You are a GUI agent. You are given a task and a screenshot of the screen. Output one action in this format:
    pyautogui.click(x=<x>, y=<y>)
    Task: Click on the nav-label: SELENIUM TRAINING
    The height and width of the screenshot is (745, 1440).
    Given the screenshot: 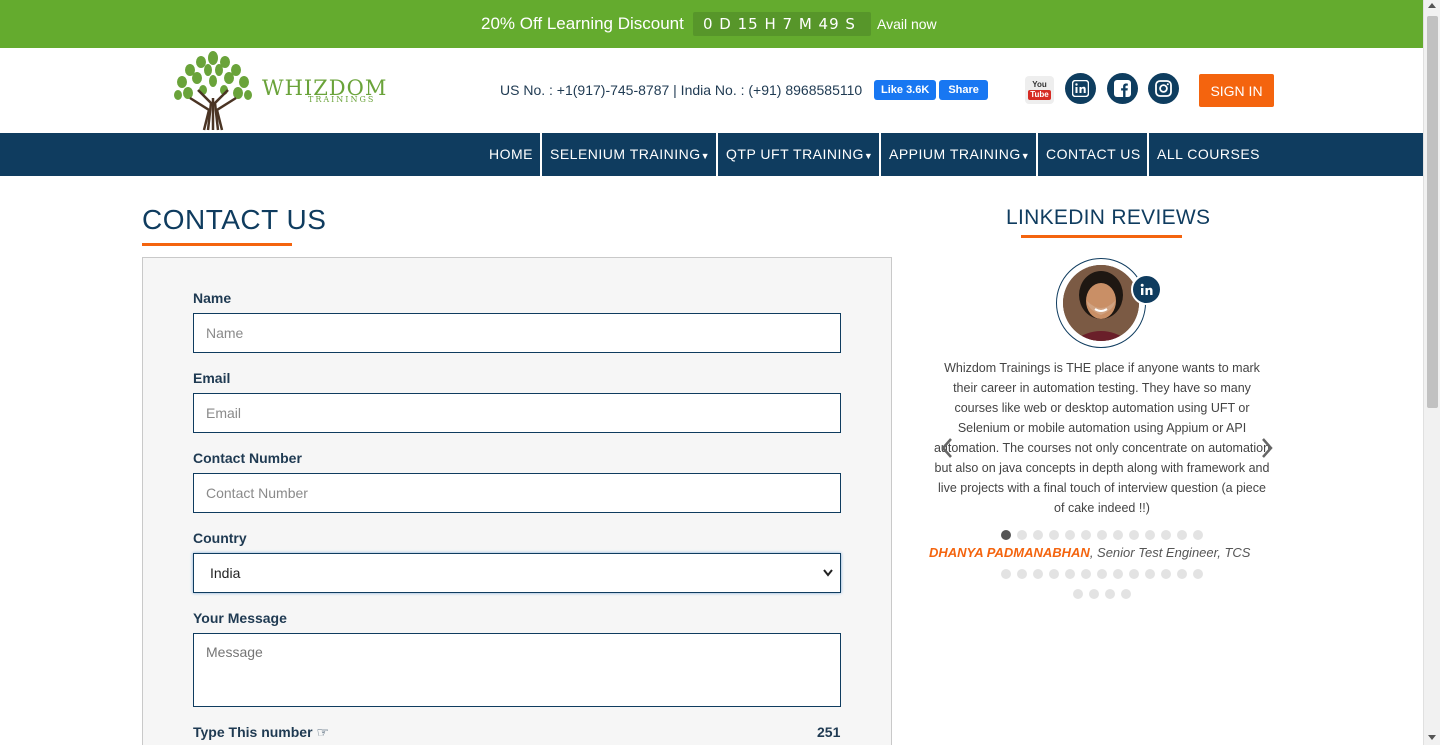 What is the action you would take?
    pyautogui.click(x=625, y=154)
    